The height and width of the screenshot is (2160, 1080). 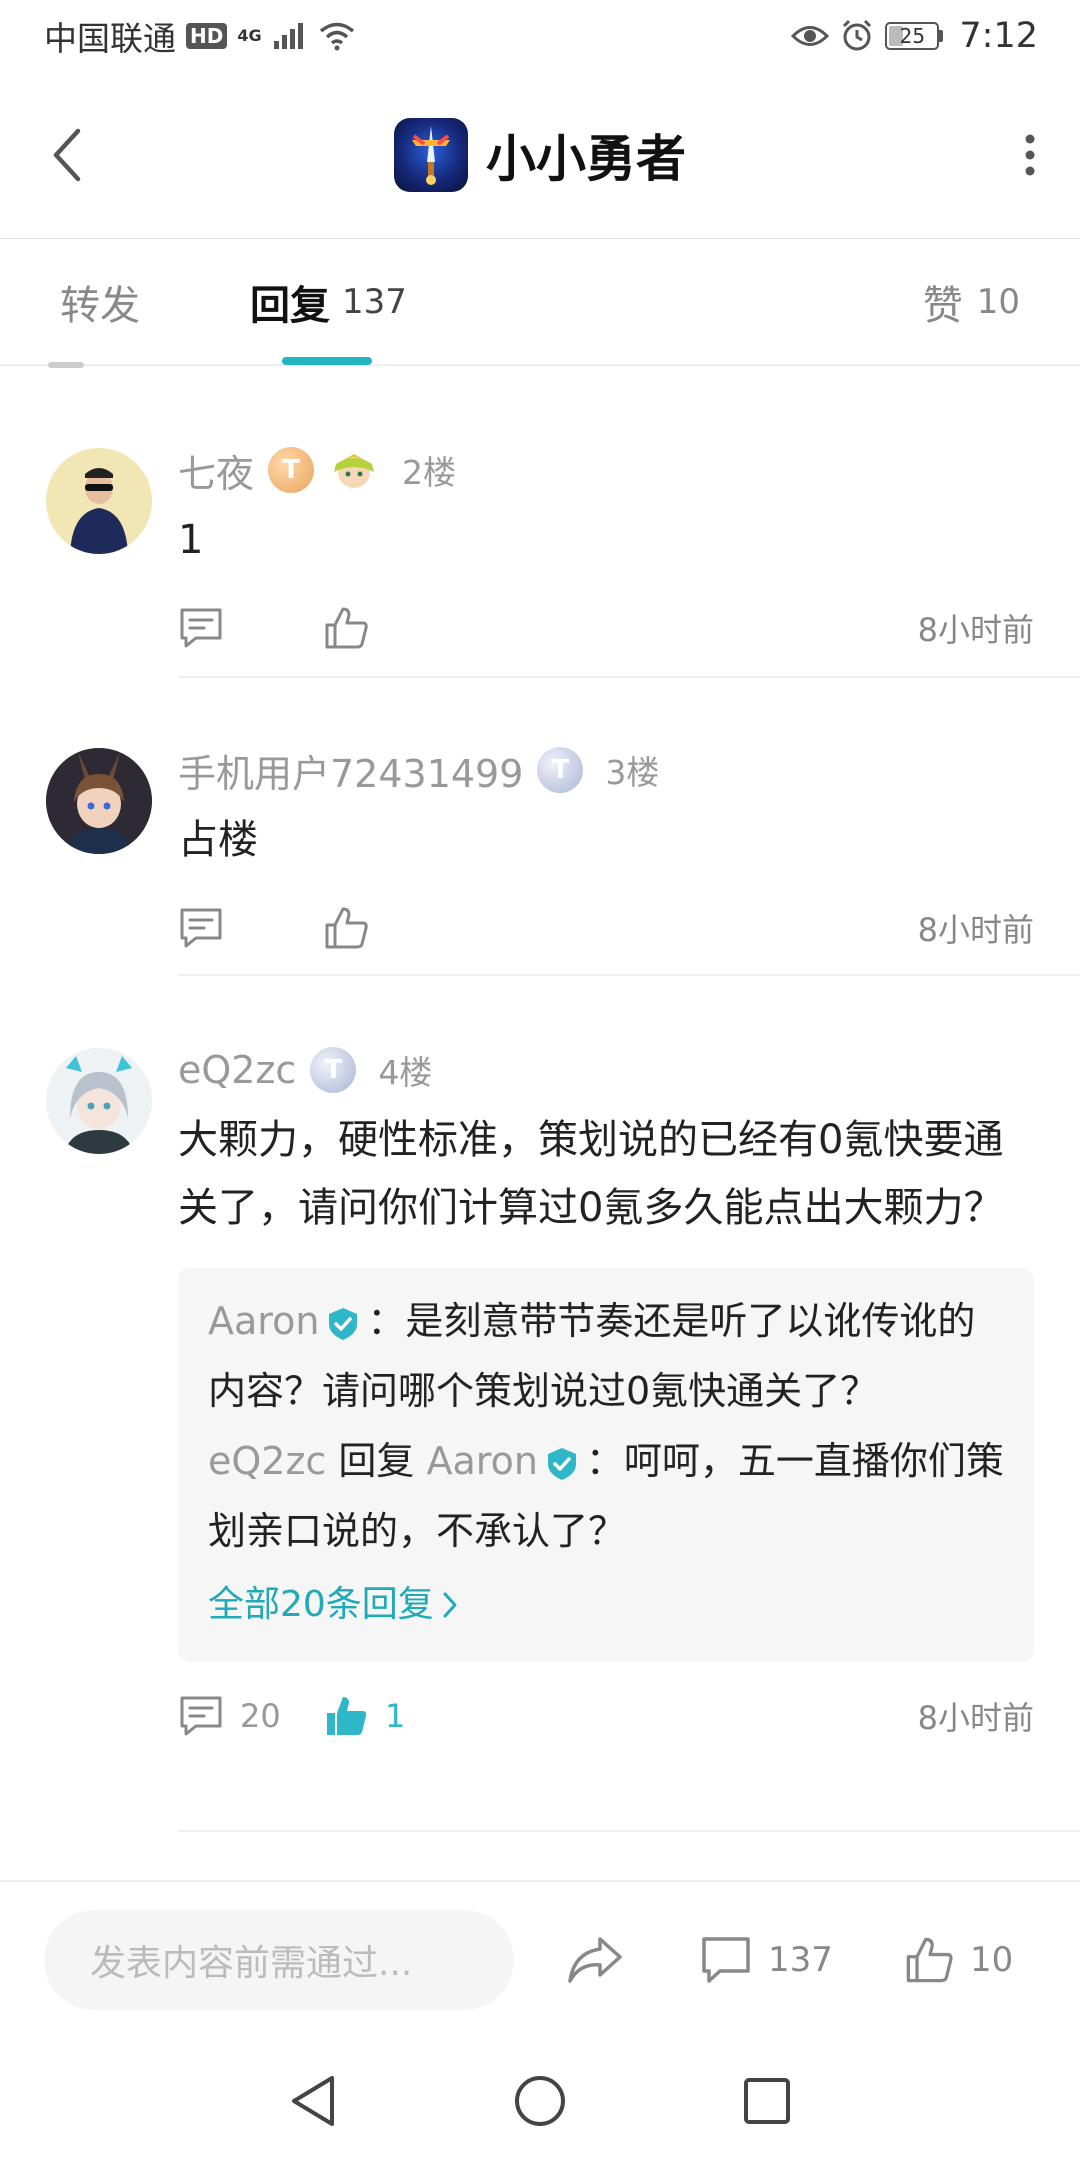 What do you see at coordinates (321, 1604) in the screenshot?
I see `view-all-replies-label: 全部20条回复` at bounding box center [321, 1604].